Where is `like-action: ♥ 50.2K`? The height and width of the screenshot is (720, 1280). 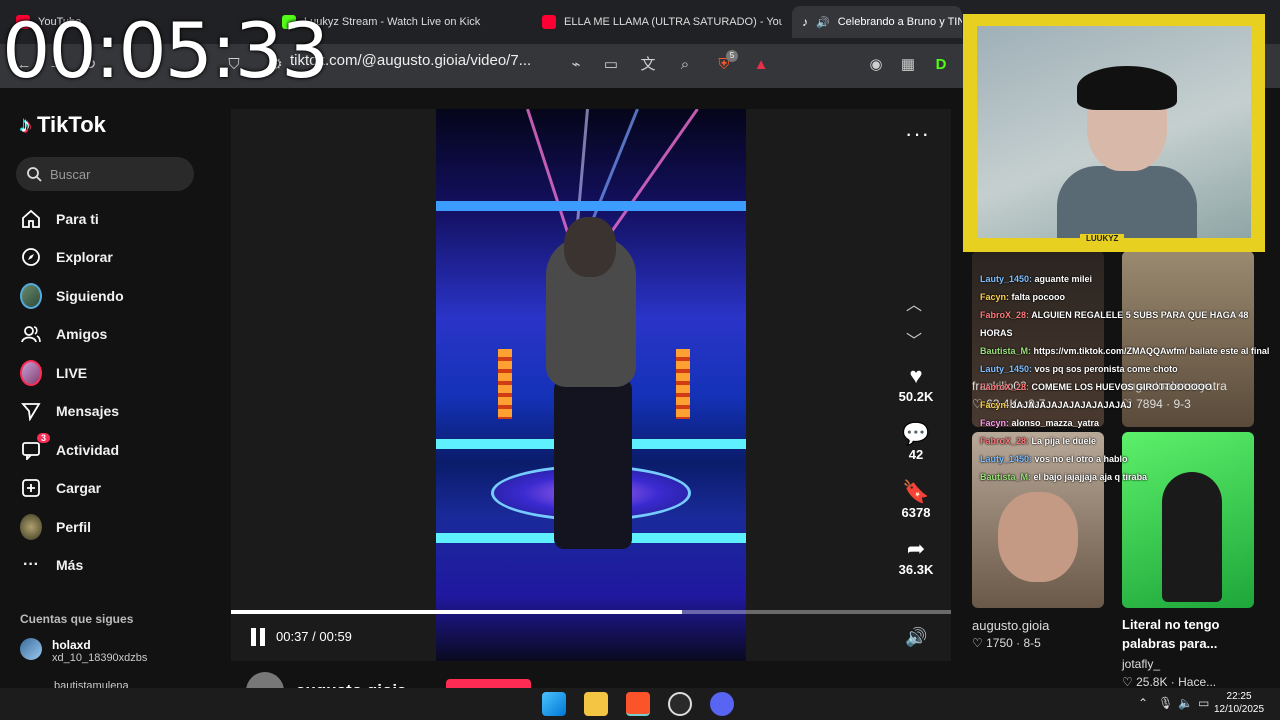
like-action: ♥ 50.2K is located at coordinates (916, 383).